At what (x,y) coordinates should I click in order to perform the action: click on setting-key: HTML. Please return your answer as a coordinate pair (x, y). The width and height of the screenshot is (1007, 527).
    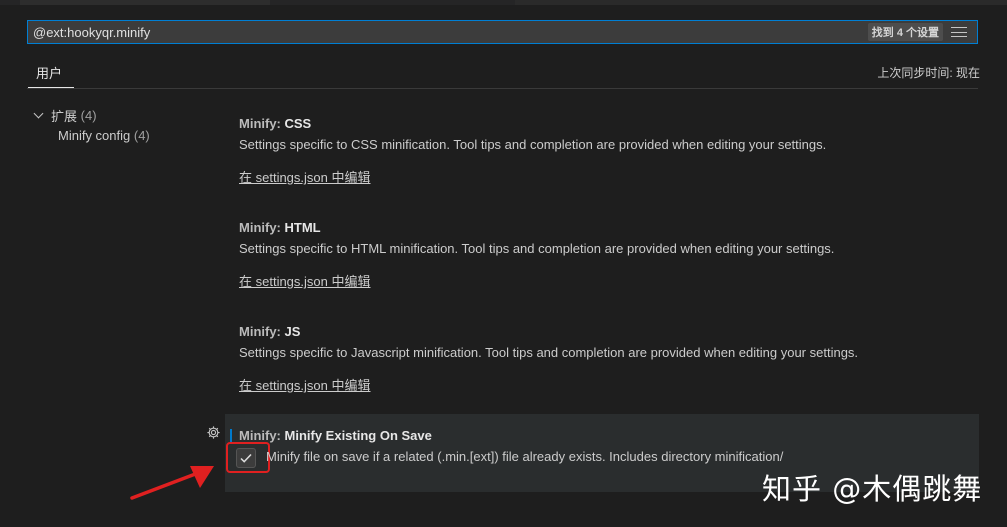
    Looking at the image, I should click on (302, 227).